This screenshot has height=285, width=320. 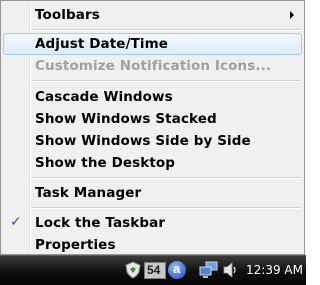 I want to click on menu-item-show-windows-side-by-side: Show Windows Side by Side, so click(x=152, y=141).